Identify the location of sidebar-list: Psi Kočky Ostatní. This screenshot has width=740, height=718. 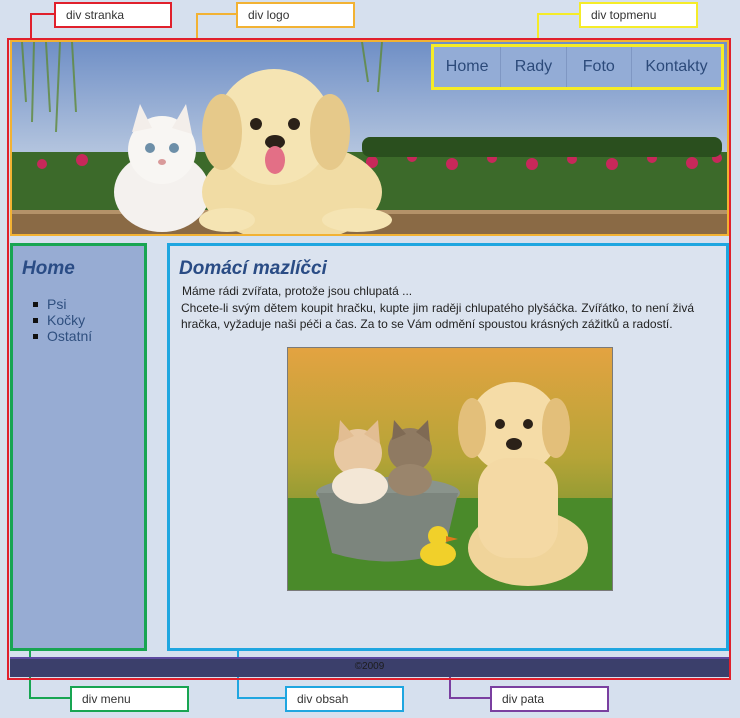
(78, 320).